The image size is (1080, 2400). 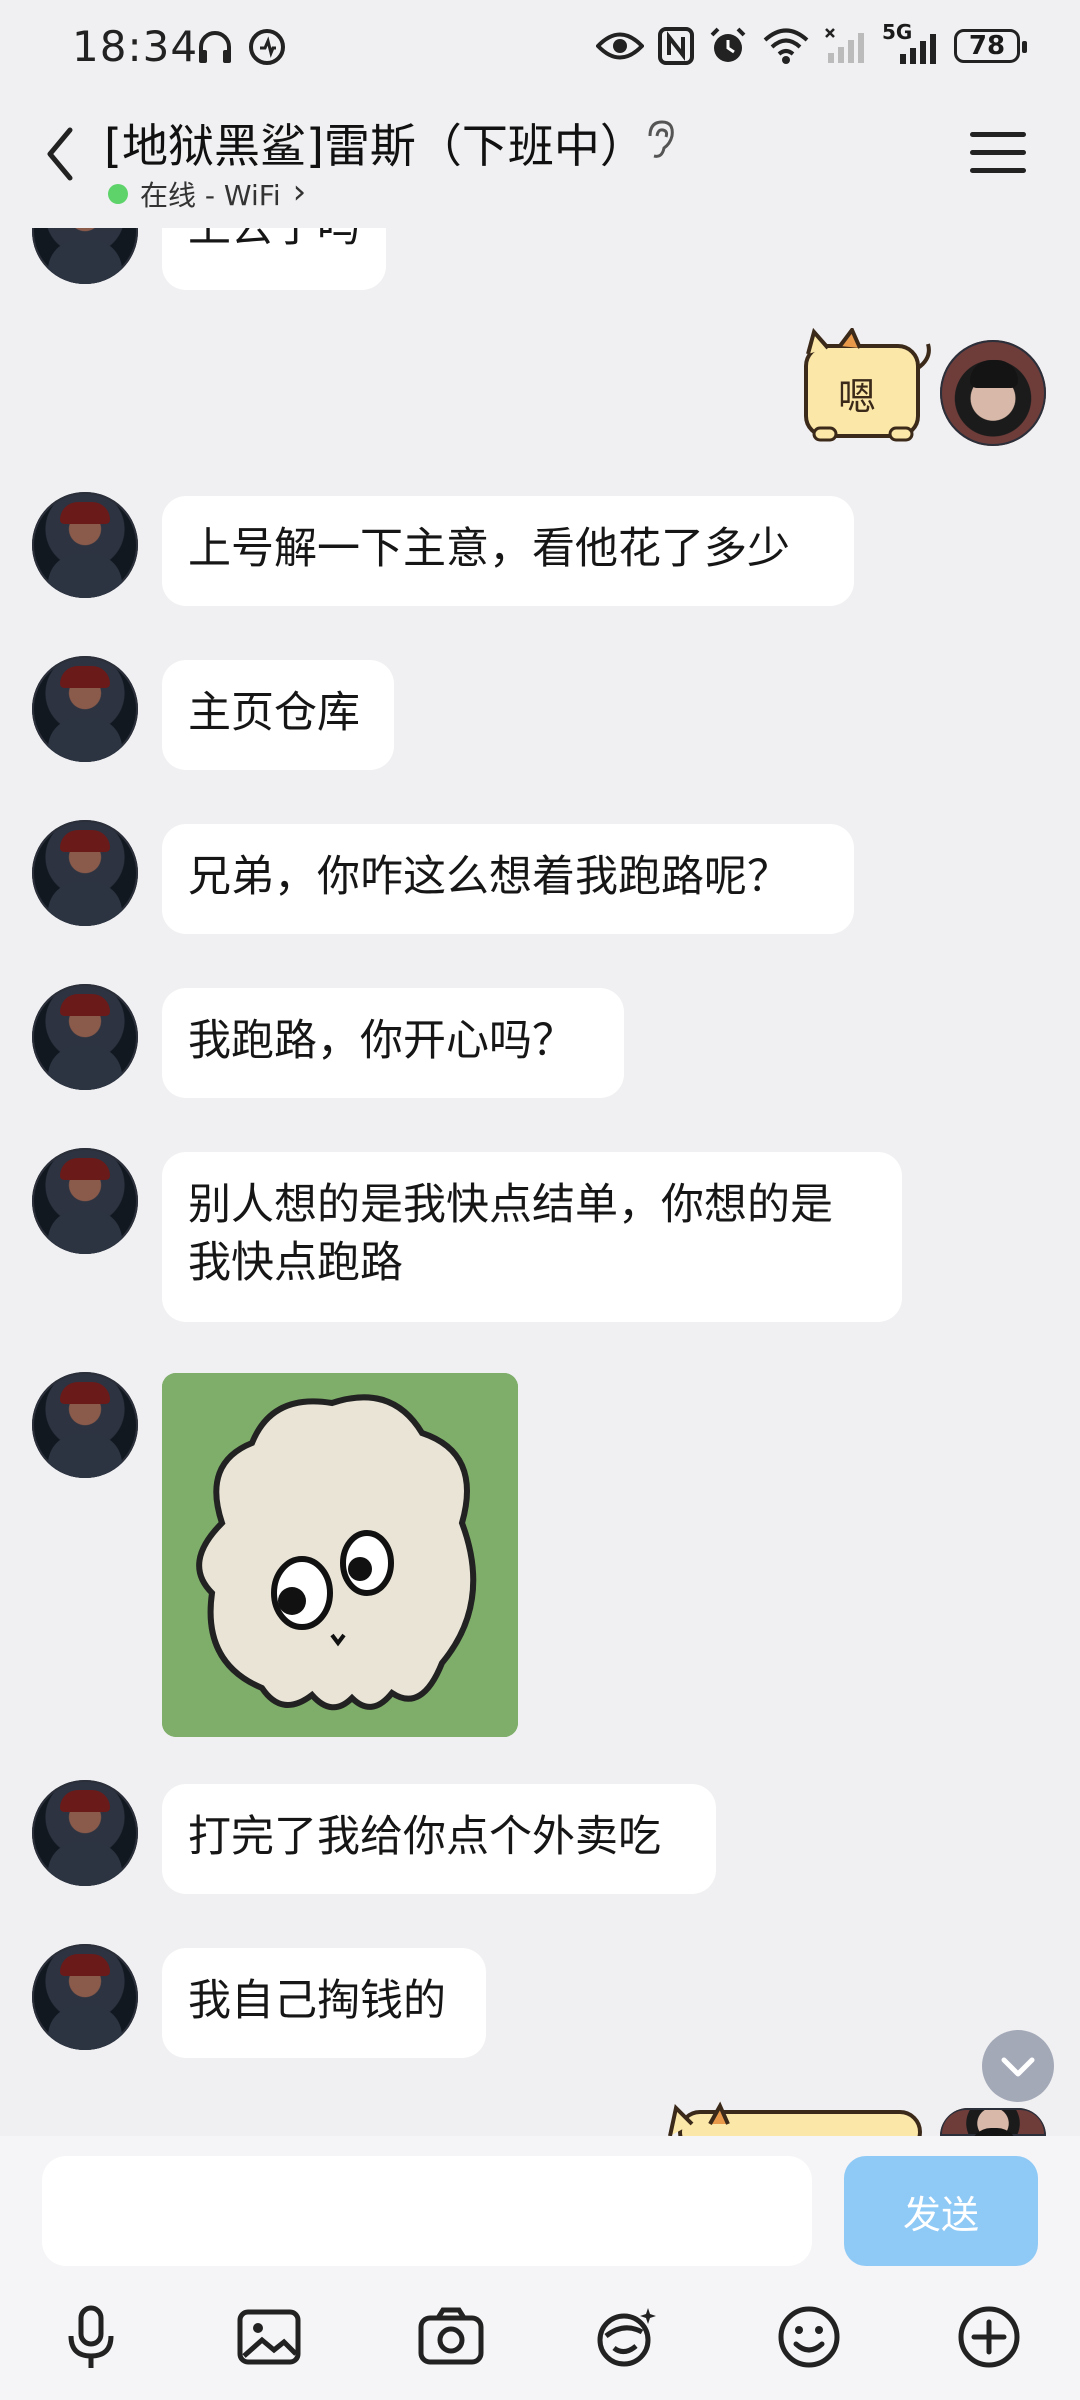 I want to click on status-bar: 18:34 5G 78, so click(x=540, y=50).